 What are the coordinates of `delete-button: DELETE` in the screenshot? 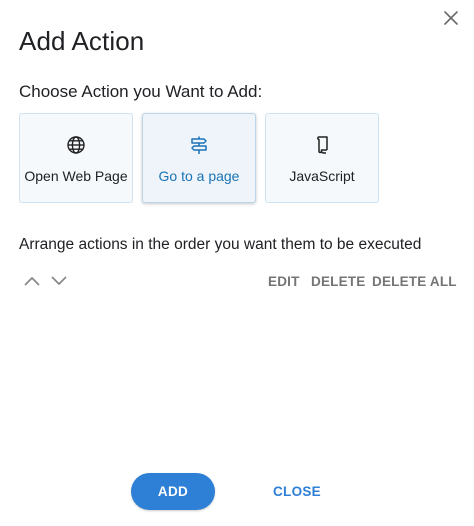 It's located at (338, 281).